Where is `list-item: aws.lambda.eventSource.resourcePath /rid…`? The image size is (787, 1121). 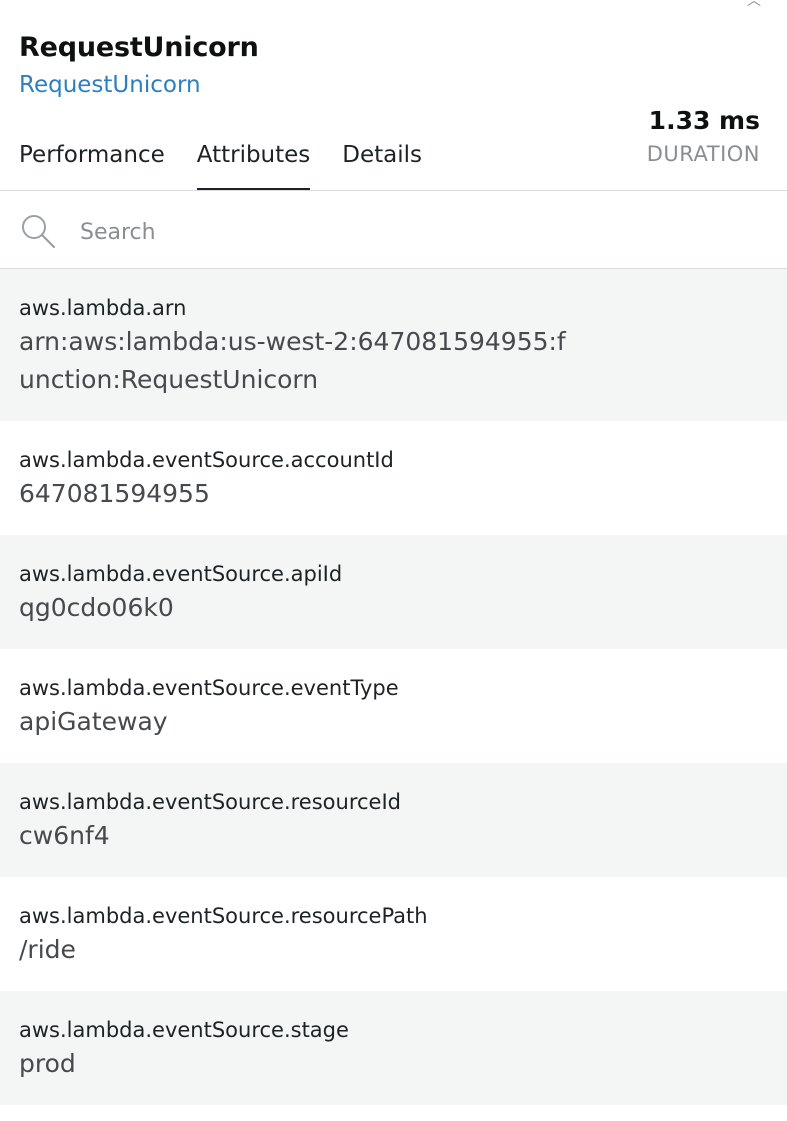 list-item: aws.lambda.eventSource.resourcePath /rid… is located at coordinates (393, 934).